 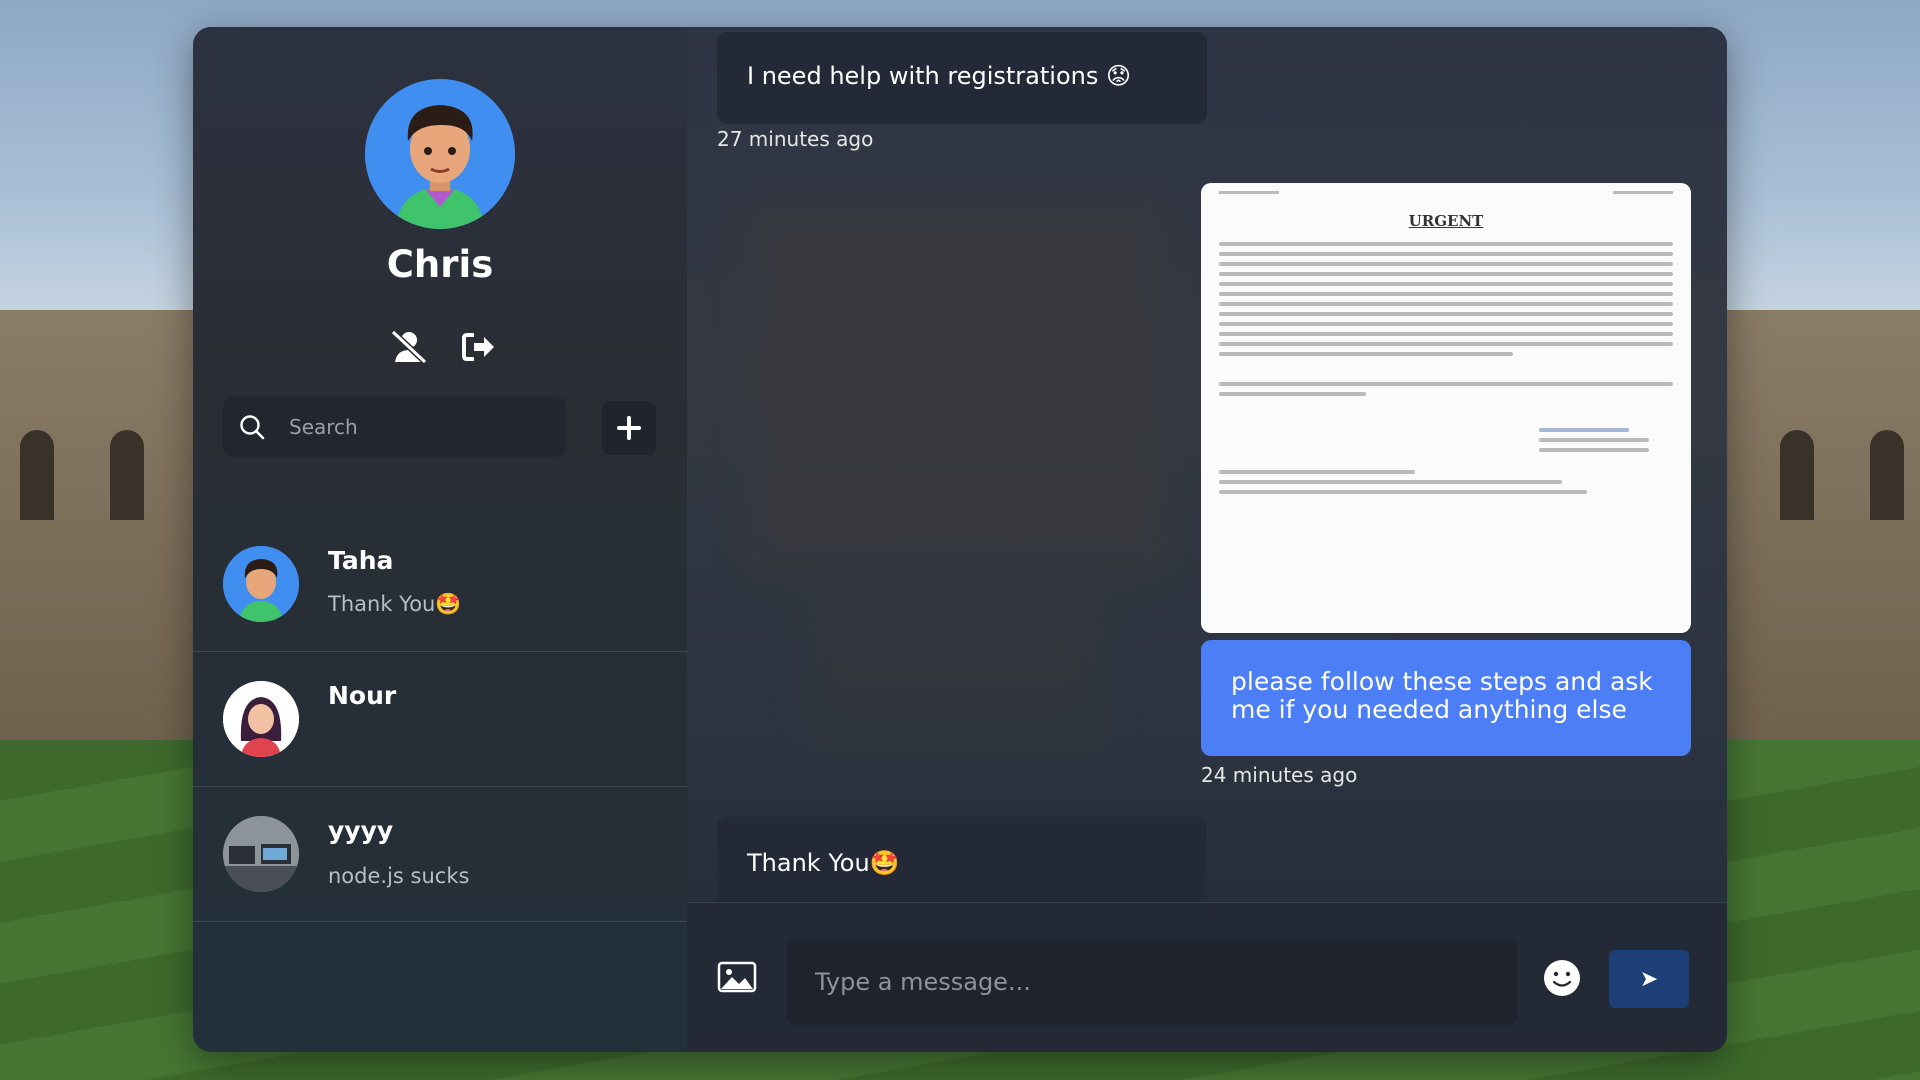 What do you see at coordinates (1446, 408) in the screenshot?
I see `message-attachment-image: URGENT` at bounding box center [1446, 408].